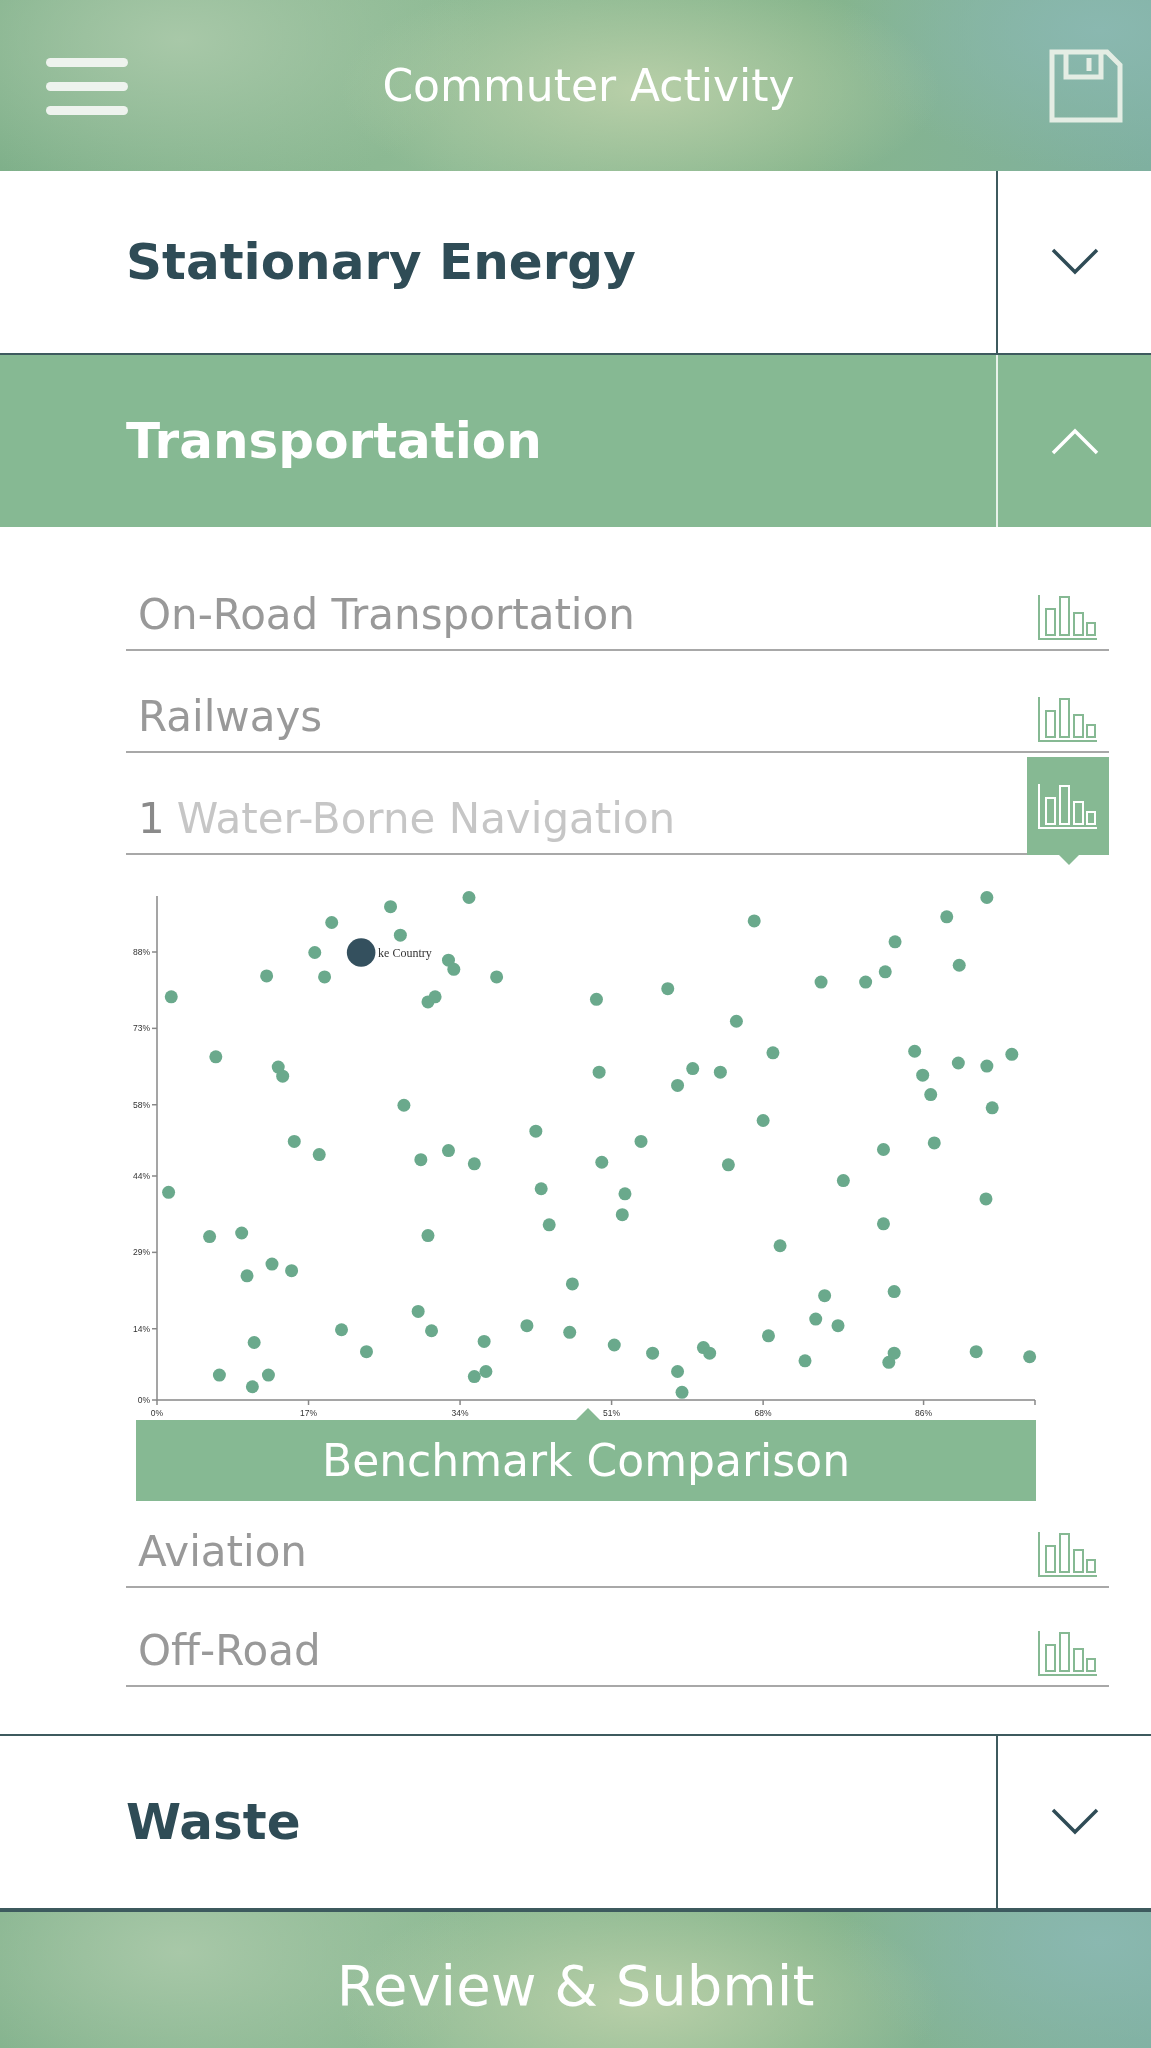  I want to click on menu-button, so click(87, 85).